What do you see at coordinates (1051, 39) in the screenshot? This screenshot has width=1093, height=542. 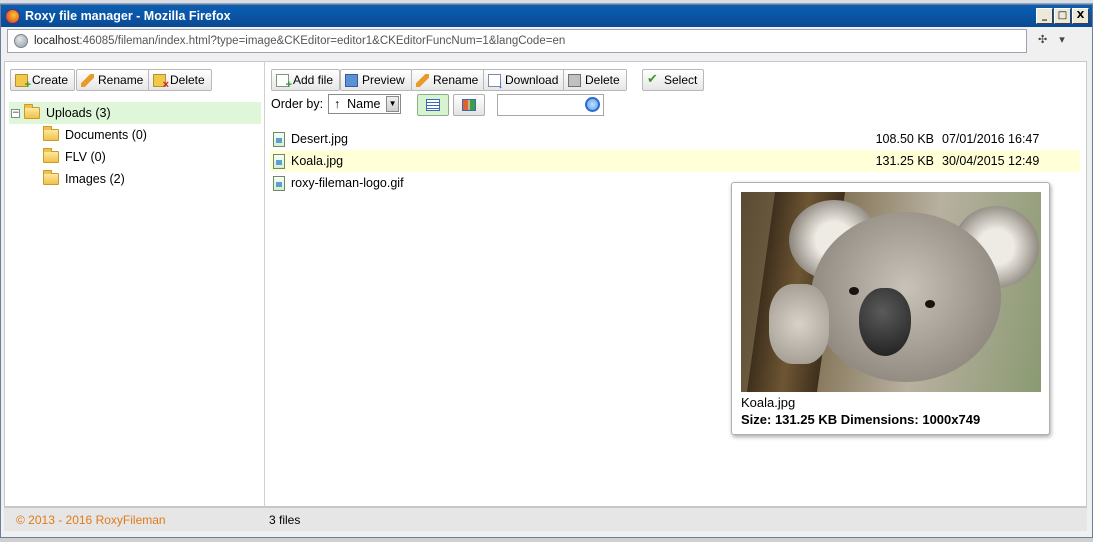 I see `address-tools: ✣ ▾` at bounding box center [1051, 39].